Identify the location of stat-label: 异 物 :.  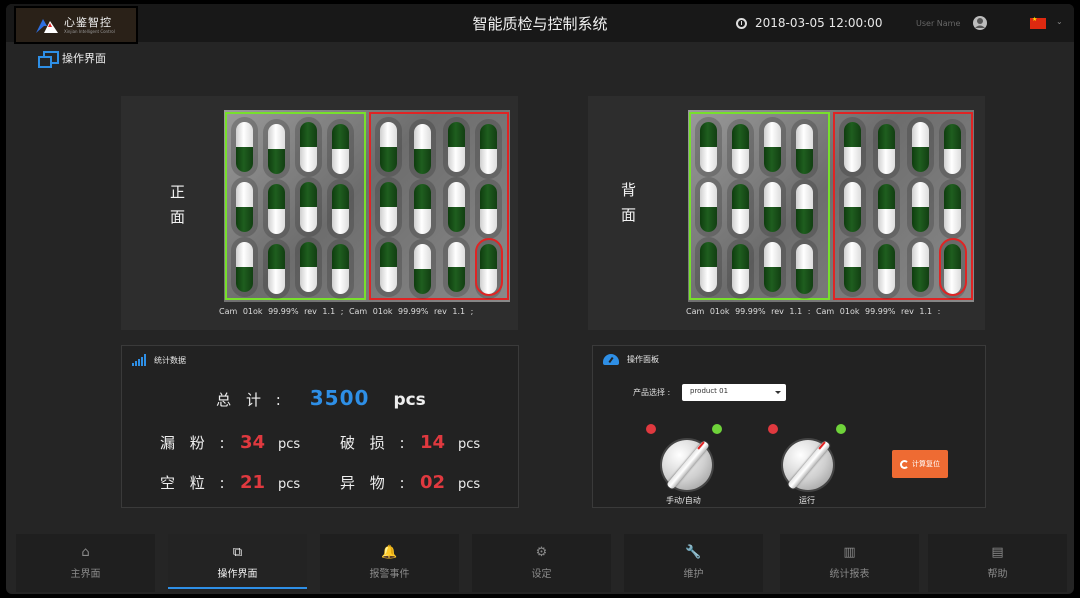
(375, 483).